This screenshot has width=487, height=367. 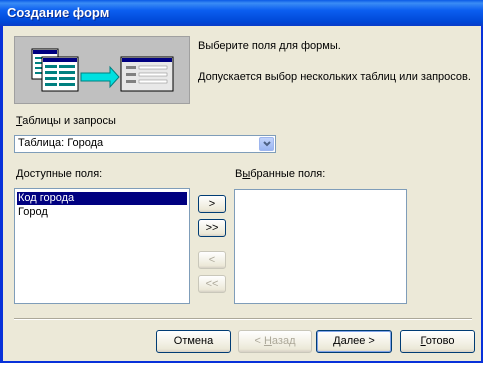 I want to click on intro-line-1: Выберите поля для формы., so click(x=269, y=46).